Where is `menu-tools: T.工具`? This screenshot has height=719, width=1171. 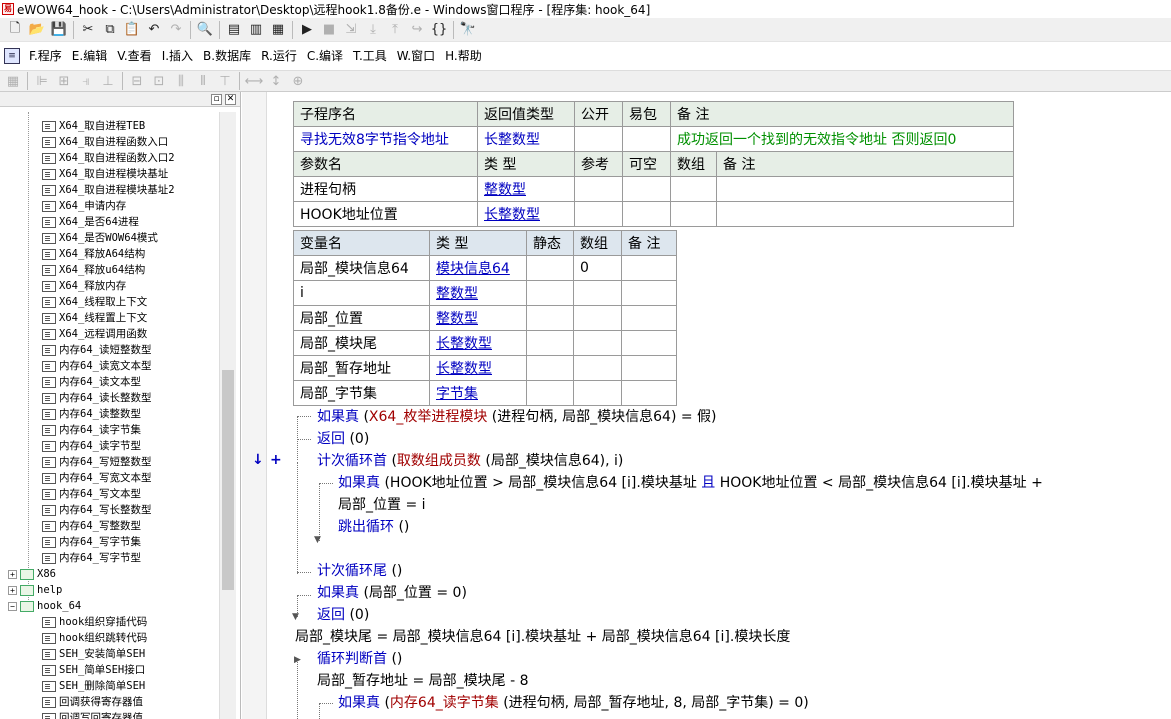
menu-tools: T.工具 is located at coordinates (370, 56).